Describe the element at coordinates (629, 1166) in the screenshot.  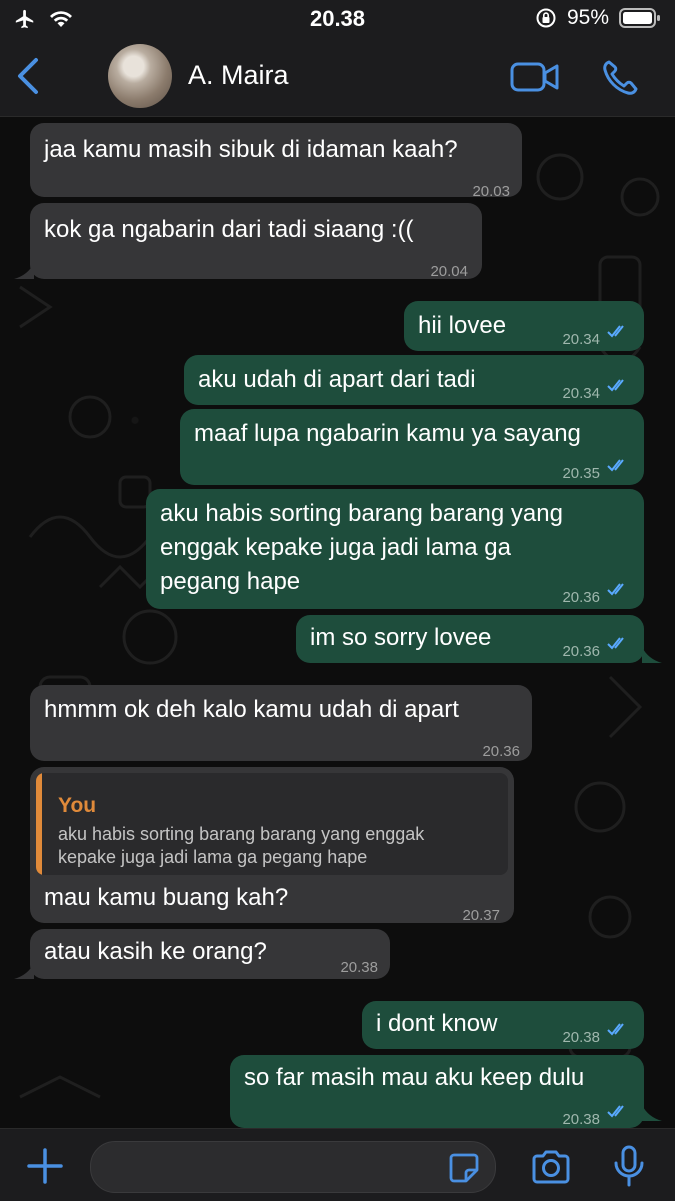
I see `microphone-icon` at that location.